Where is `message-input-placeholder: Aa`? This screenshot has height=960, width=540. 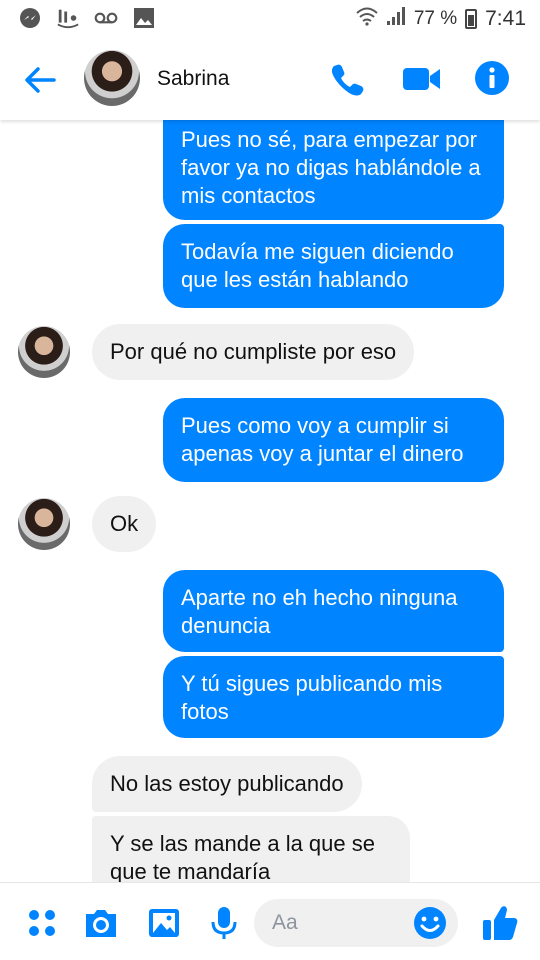
message-input-placeholder: Aa is located at coordinates (285, 922).